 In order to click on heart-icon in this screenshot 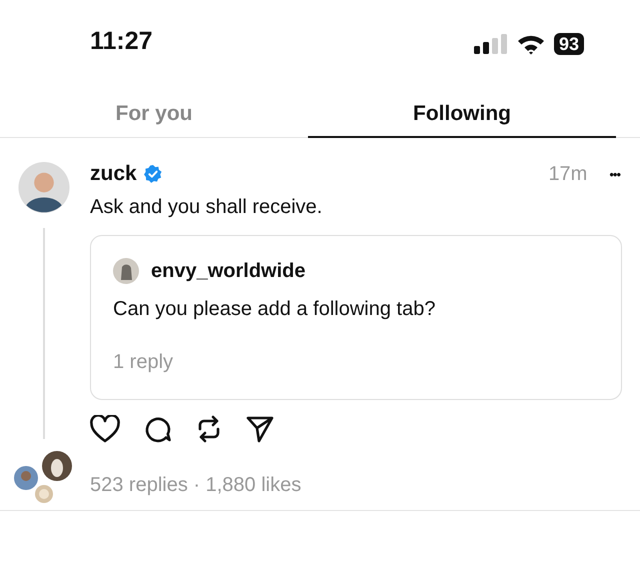, I will do `click(105, 429)`.